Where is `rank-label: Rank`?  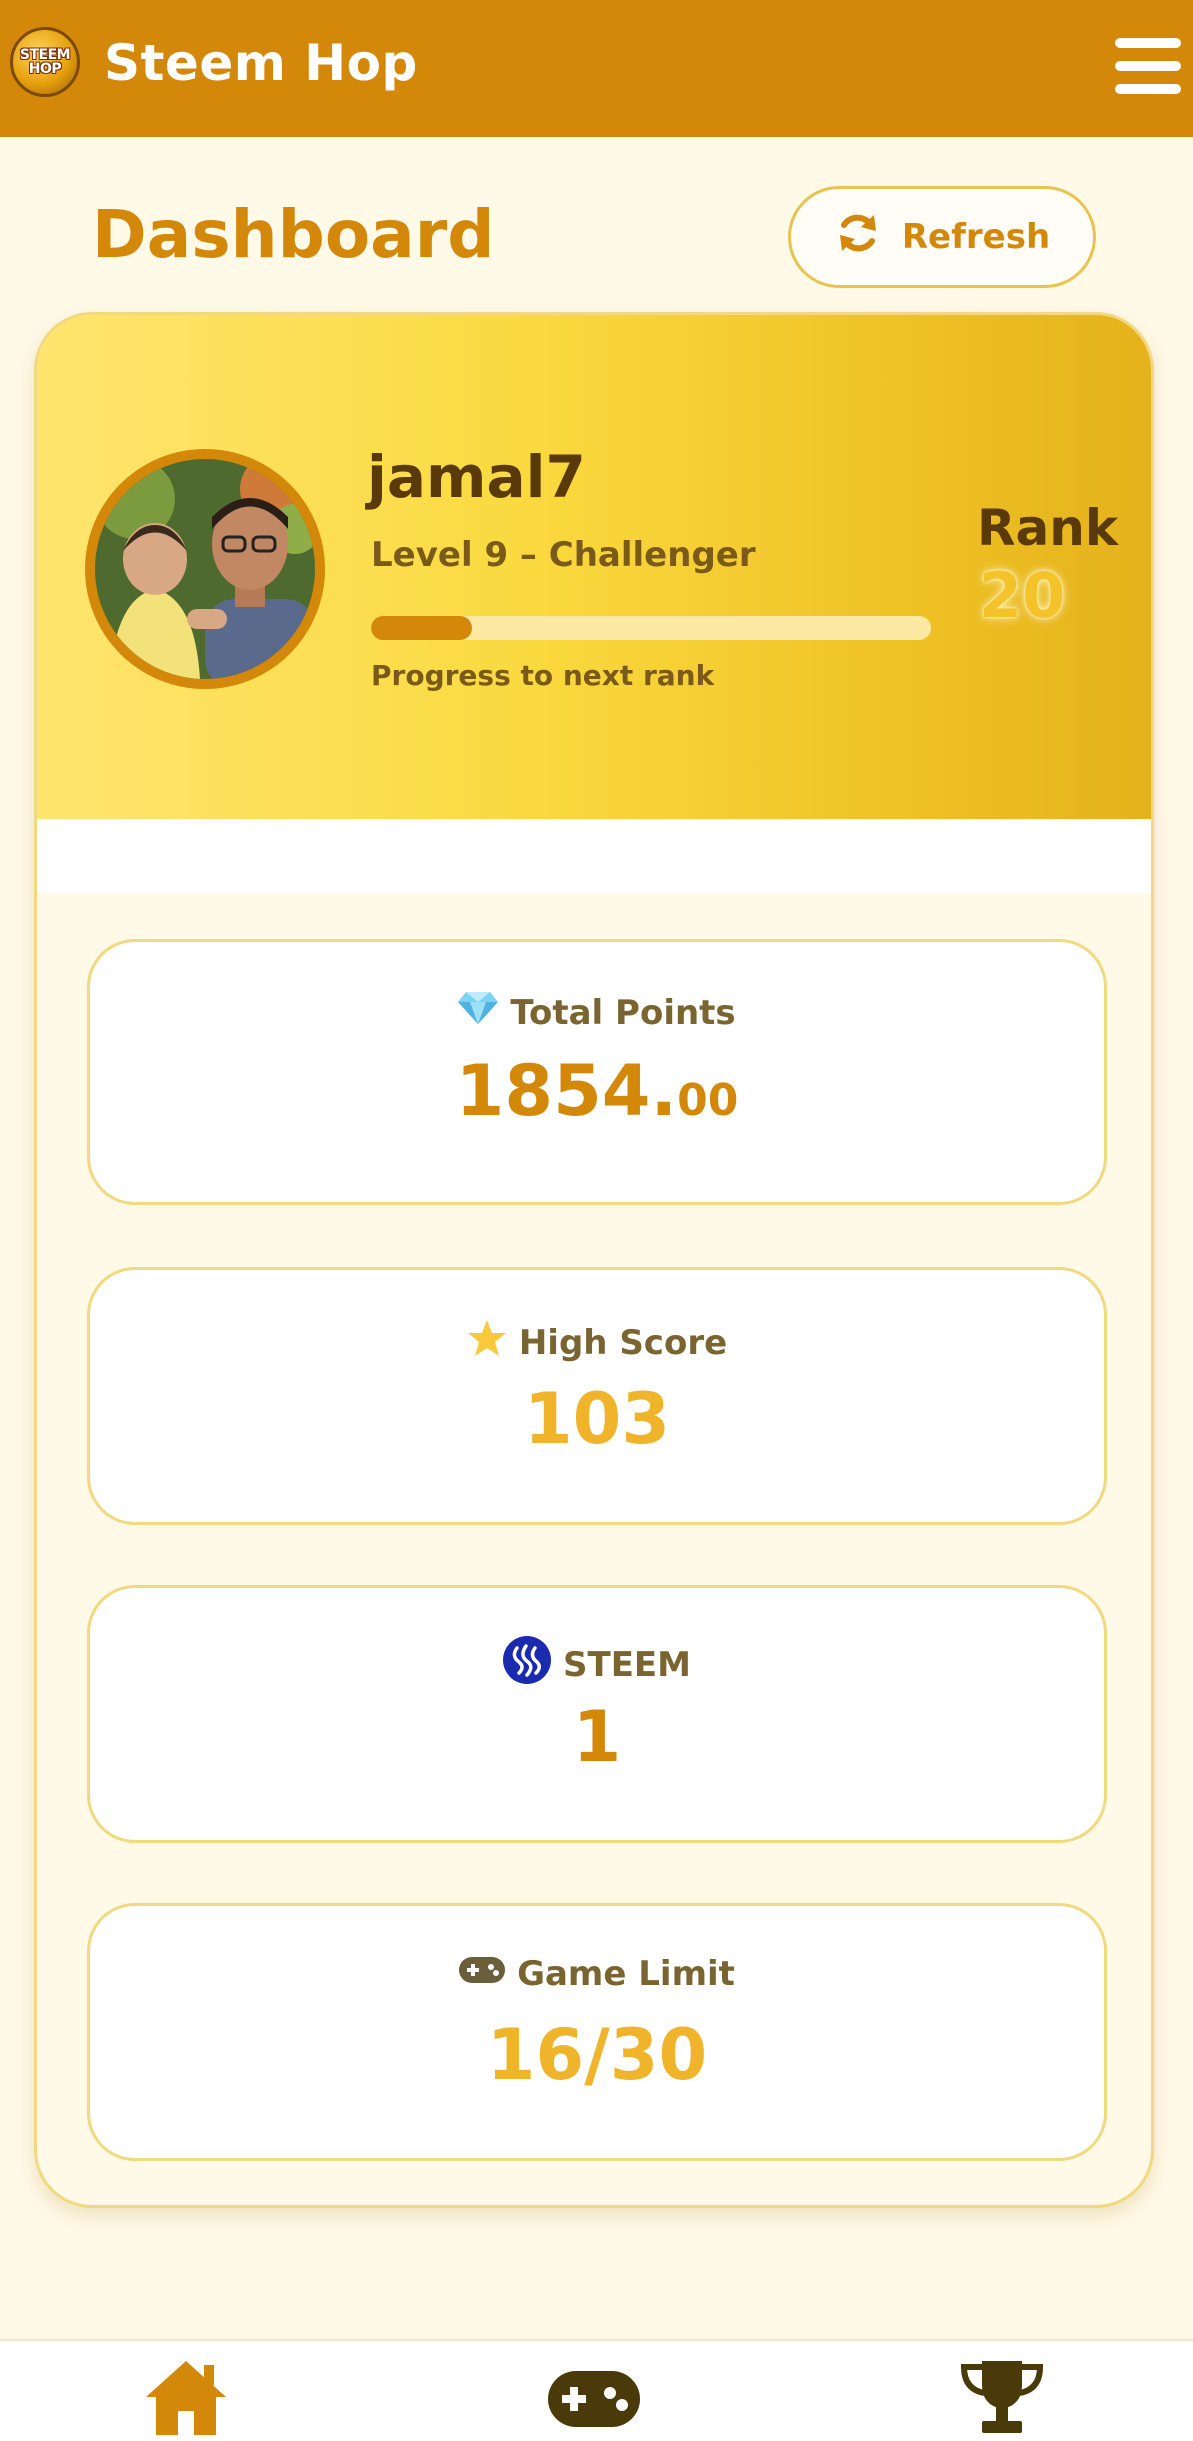
rank-label: Rank is located at coordinates (1048, 528).